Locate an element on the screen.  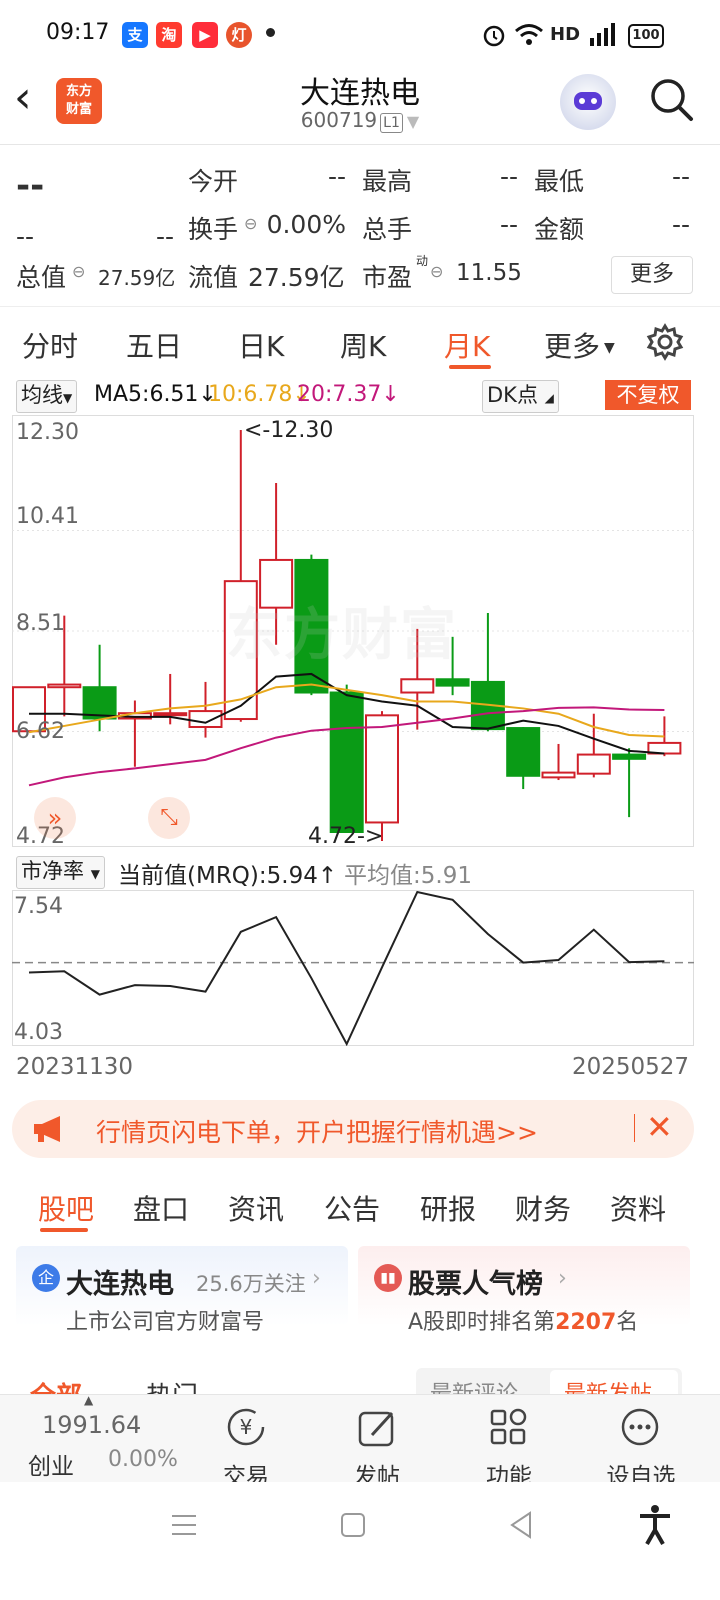
follower-count: 25.6万关注 is located at coordinates (251, 1284).